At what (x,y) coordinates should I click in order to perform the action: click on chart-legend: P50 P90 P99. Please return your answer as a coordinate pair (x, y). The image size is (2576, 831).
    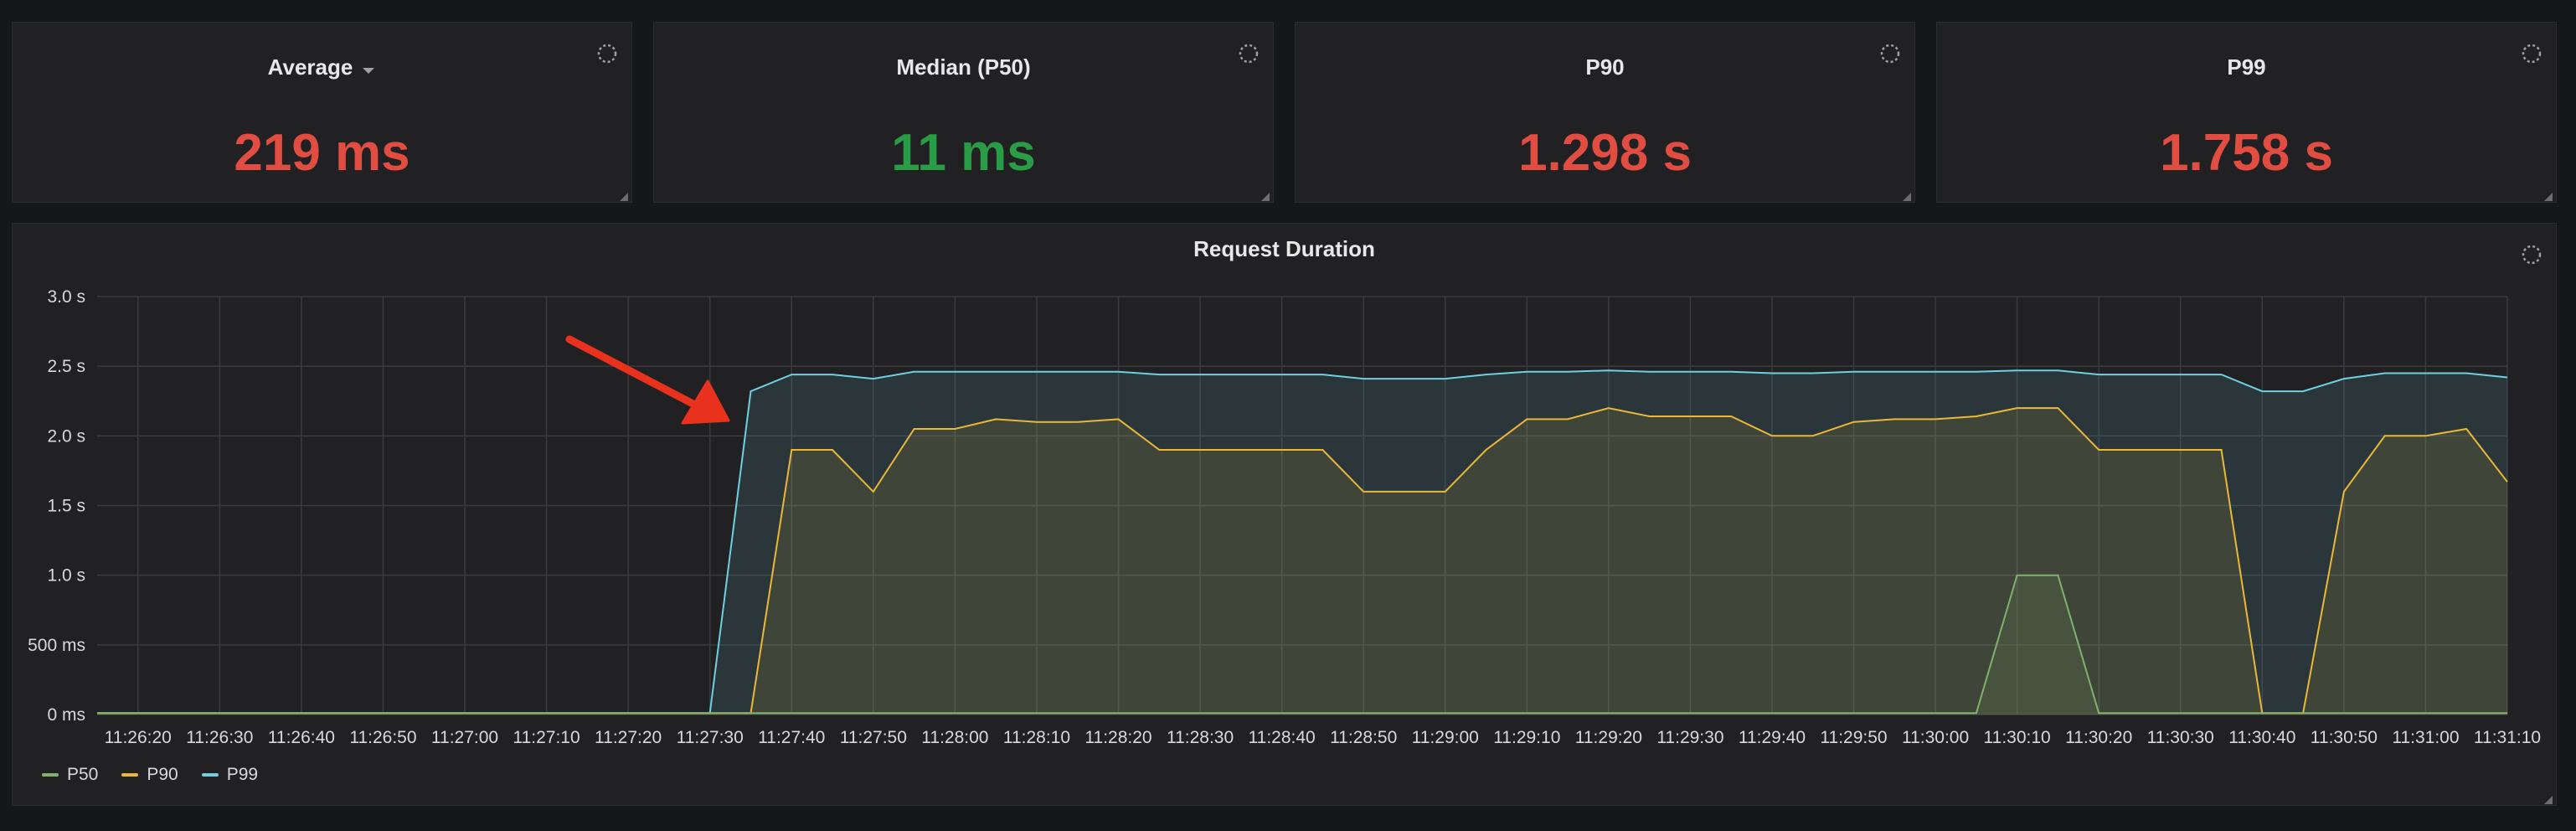
    Looking at the image, I should click on (150, 775).